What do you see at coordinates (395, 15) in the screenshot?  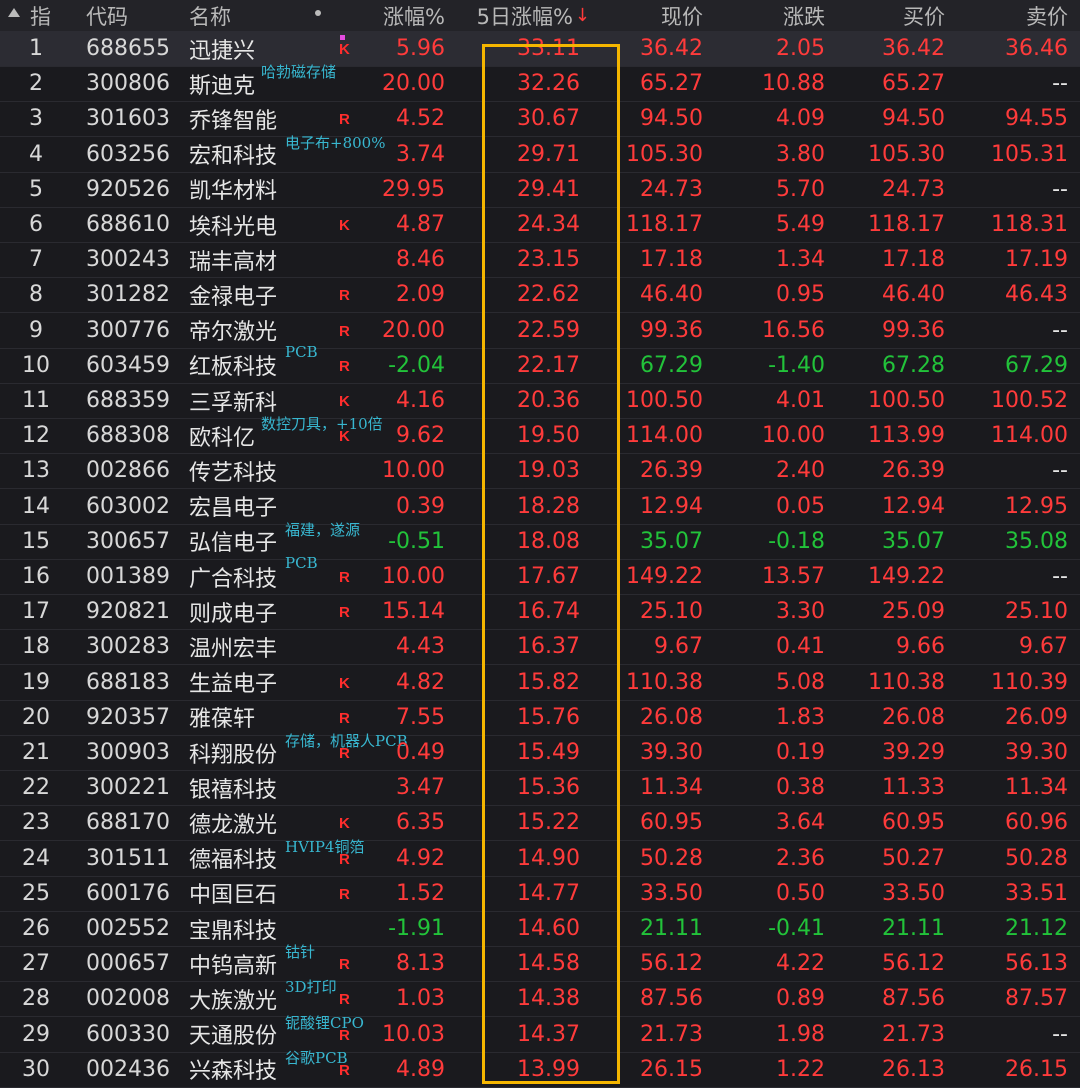 I see `header-pct: 涨幅%` at bounding box center [395, 15].